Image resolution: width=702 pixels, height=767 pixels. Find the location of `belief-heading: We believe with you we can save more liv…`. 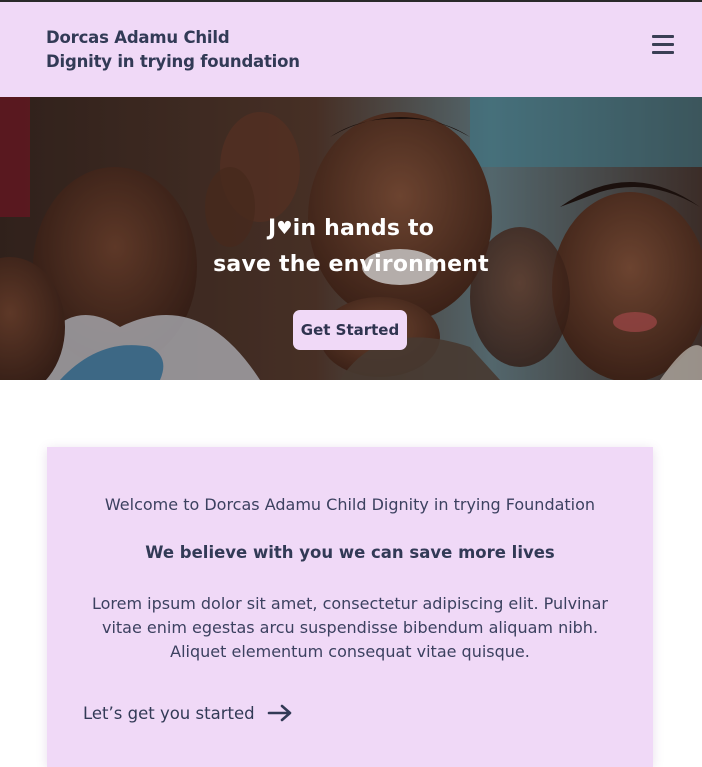

belief-heading: We believe with you we can save more liv… is located at coordinates (350, 552).